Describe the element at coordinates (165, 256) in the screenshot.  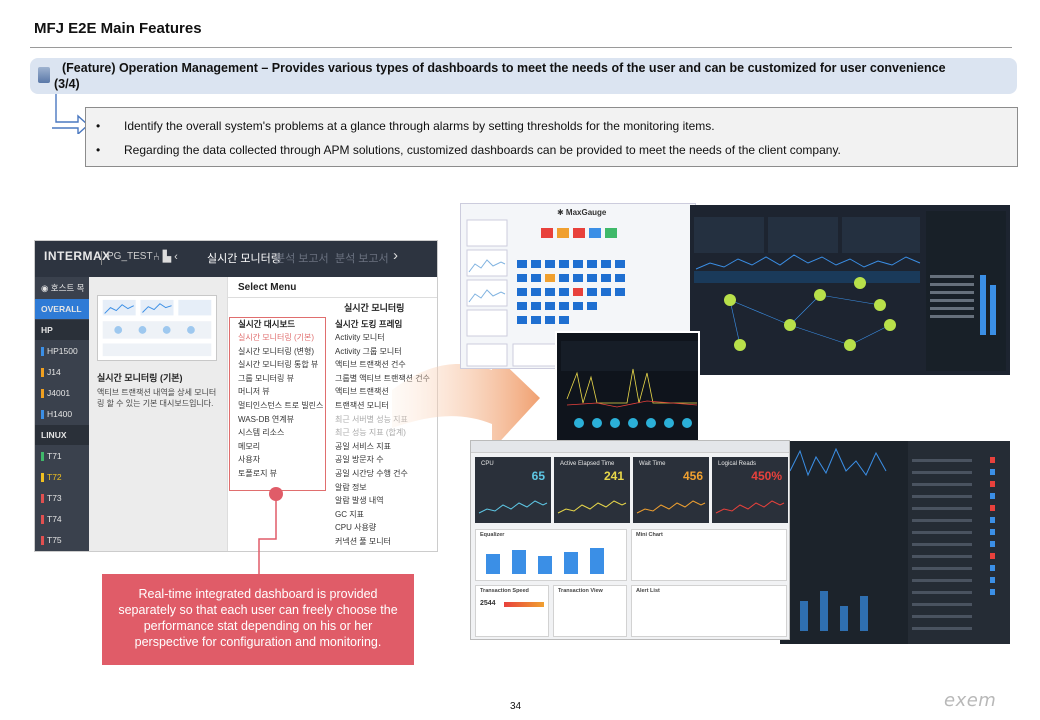
I see `toolbar-icons: ⑃ ▙ ‹` at that location.